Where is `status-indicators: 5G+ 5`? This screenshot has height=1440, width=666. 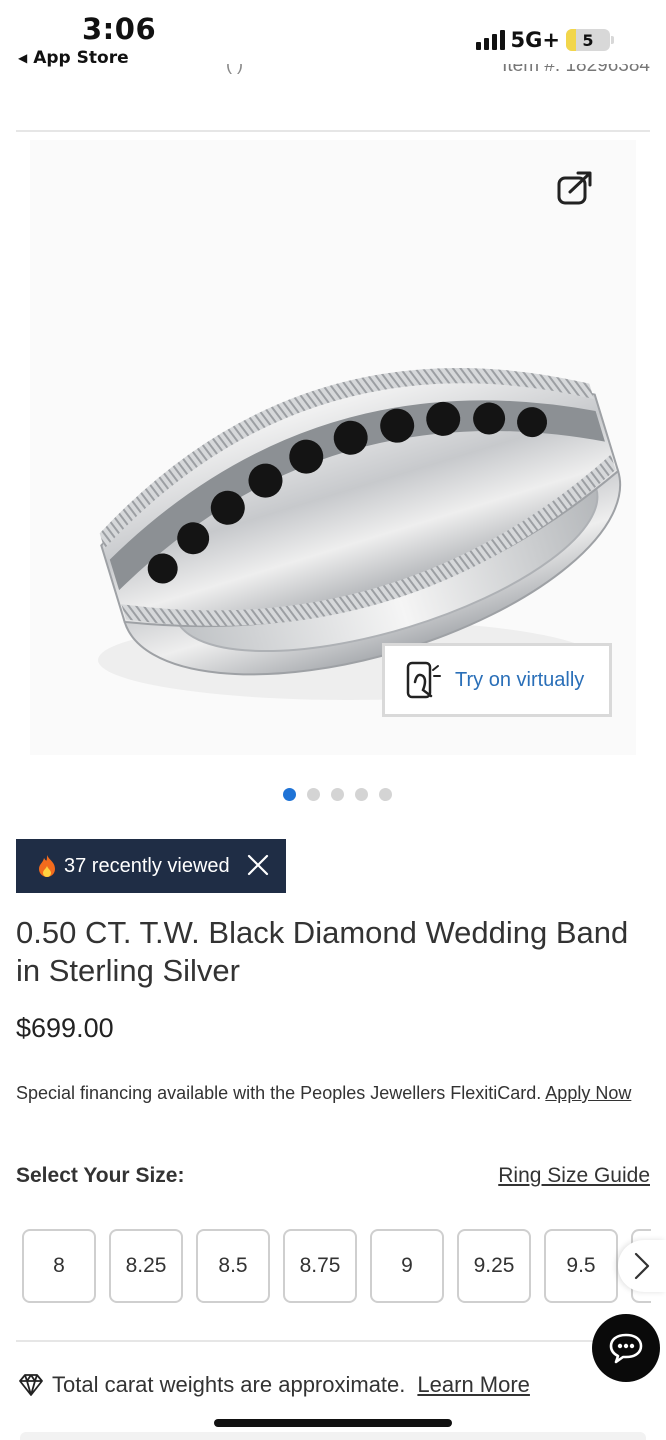 status-indicators: 5G+ 5 is located at coordinates (544, 40).